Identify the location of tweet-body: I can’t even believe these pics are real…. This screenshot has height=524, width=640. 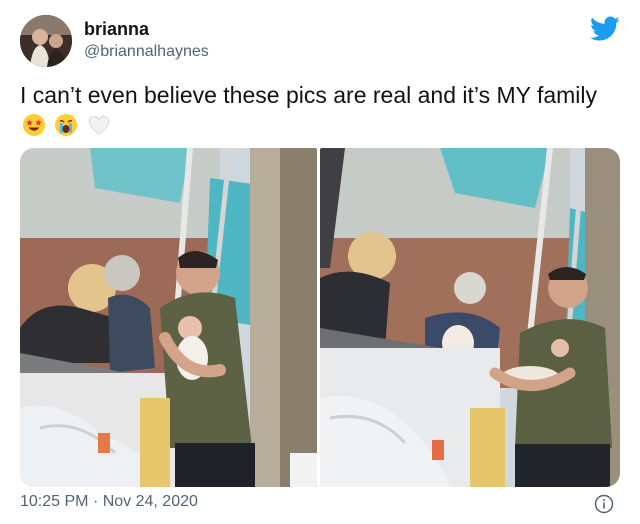
(308, 95).